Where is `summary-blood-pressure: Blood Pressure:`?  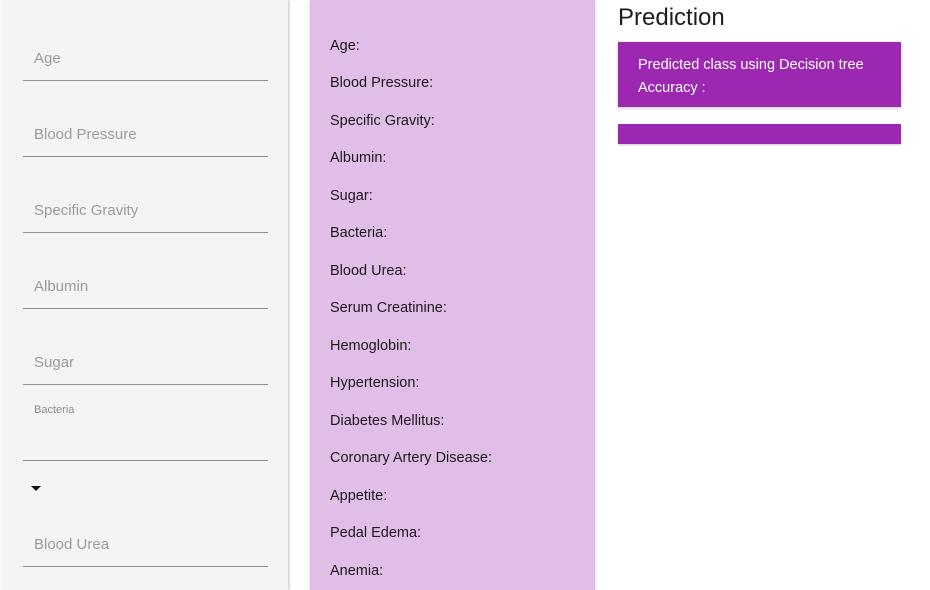 summary-blood-pressure: Blood Pressure: is located at coordinates (382, 83).